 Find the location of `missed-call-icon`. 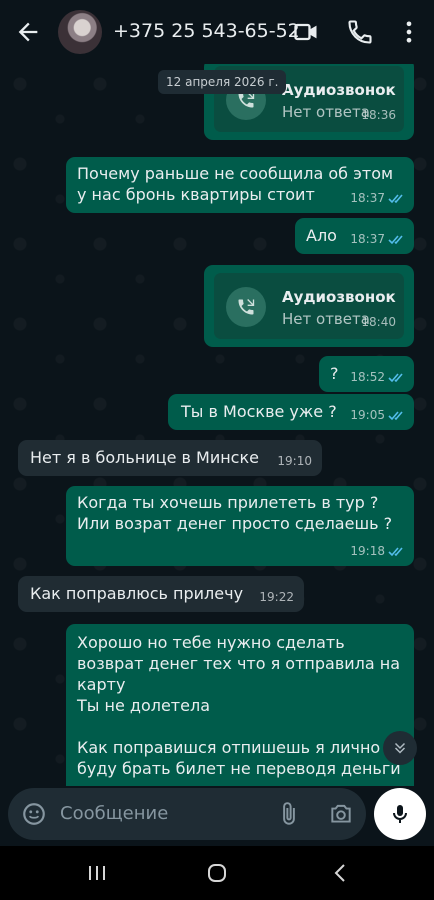

missed-call-icon is located at coordinates (246, 307).